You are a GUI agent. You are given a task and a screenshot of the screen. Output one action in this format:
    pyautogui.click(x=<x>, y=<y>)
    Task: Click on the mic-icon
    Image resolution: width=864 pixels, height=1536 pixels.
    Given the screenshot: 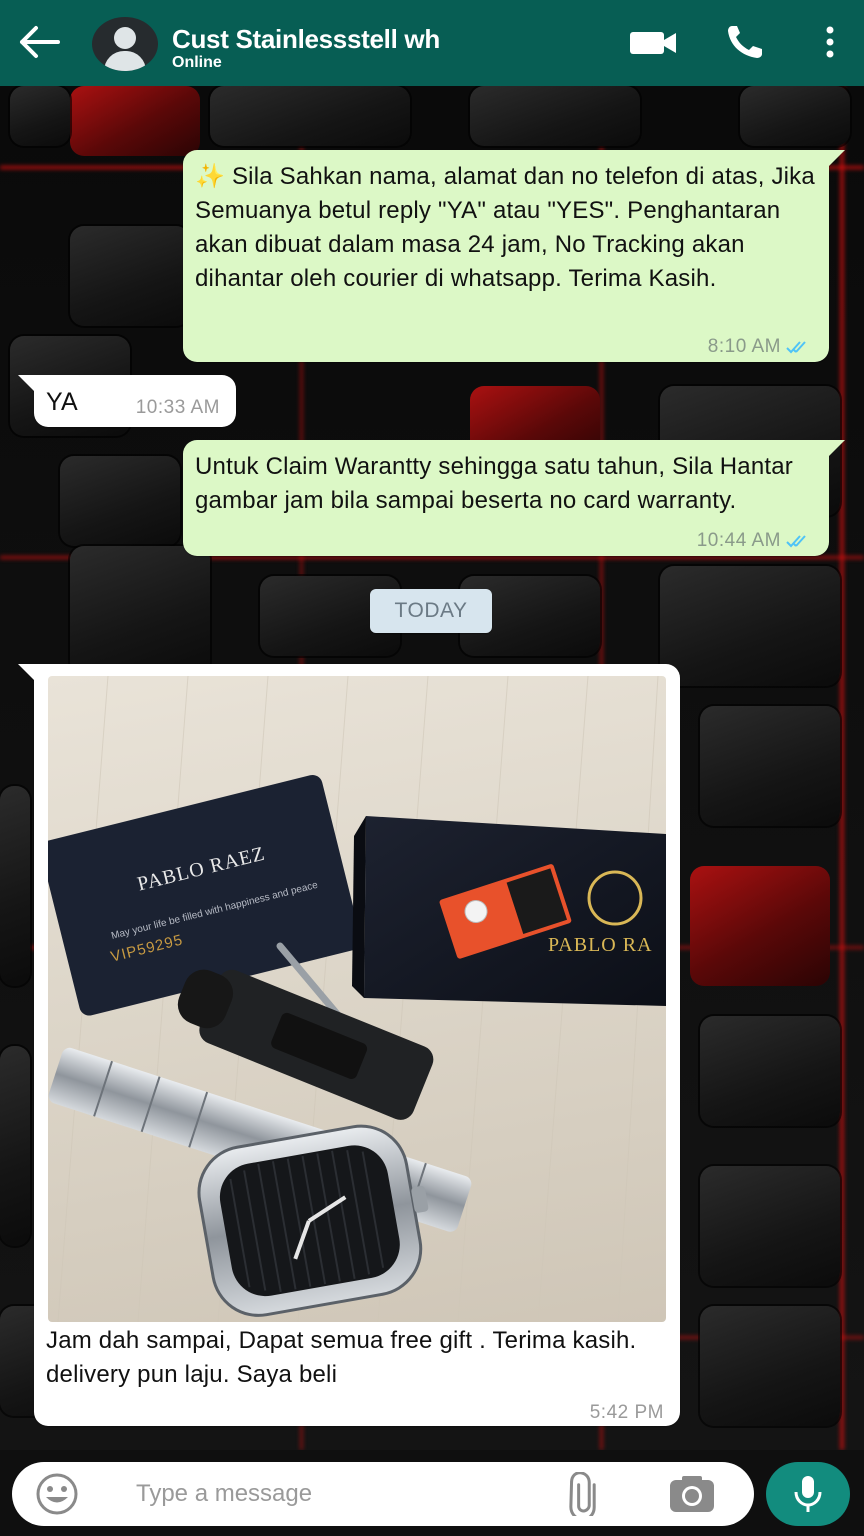 What is the action you would take?
    pyautogui.click(x=808, y=1494)
    